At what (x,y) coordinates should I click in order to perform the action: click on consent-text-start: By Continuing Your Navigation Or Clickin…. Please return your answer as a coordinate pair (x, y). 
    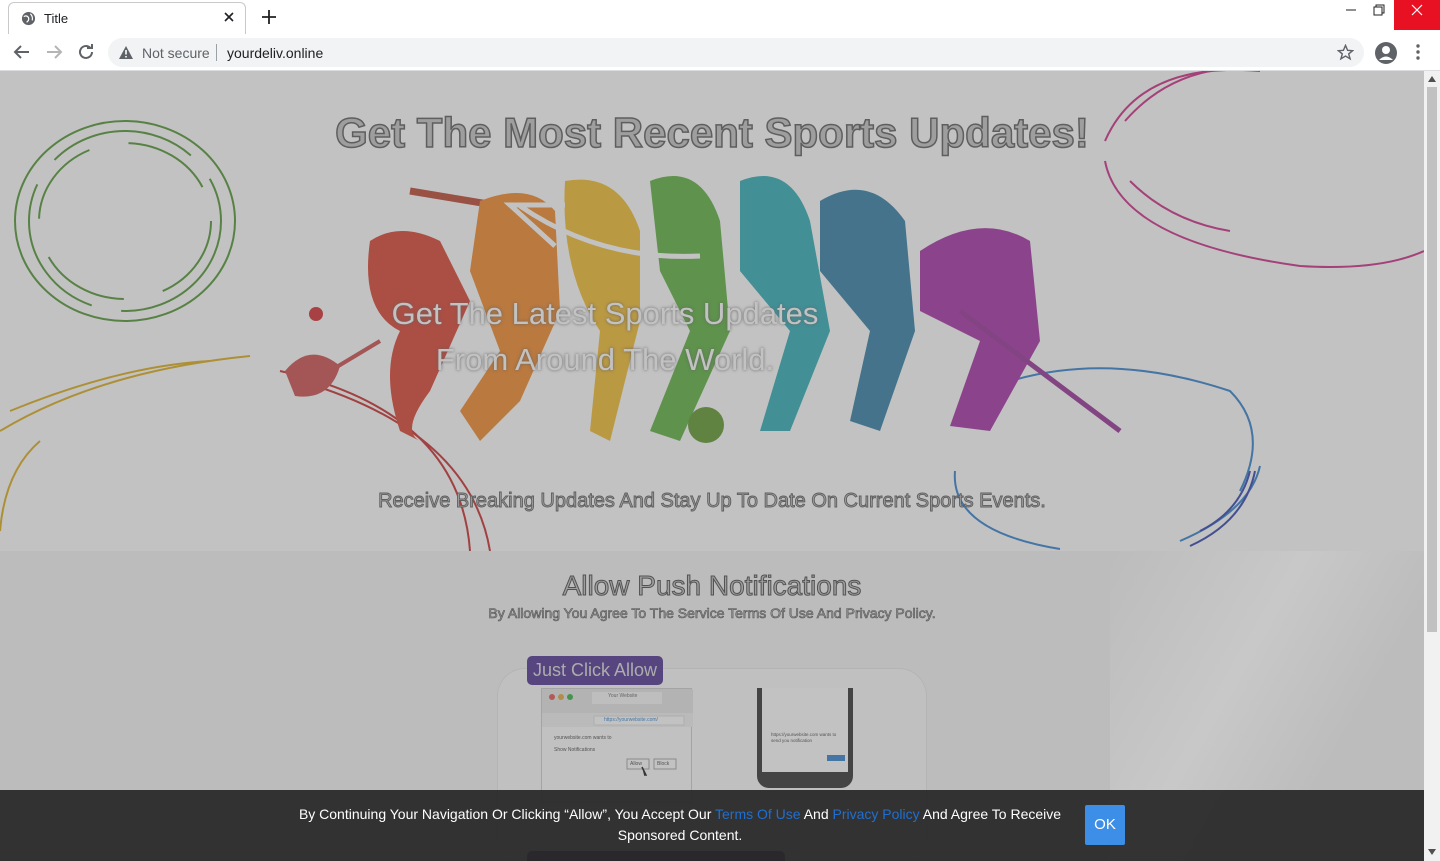
    Looking at the image, I should click on (507, 814).